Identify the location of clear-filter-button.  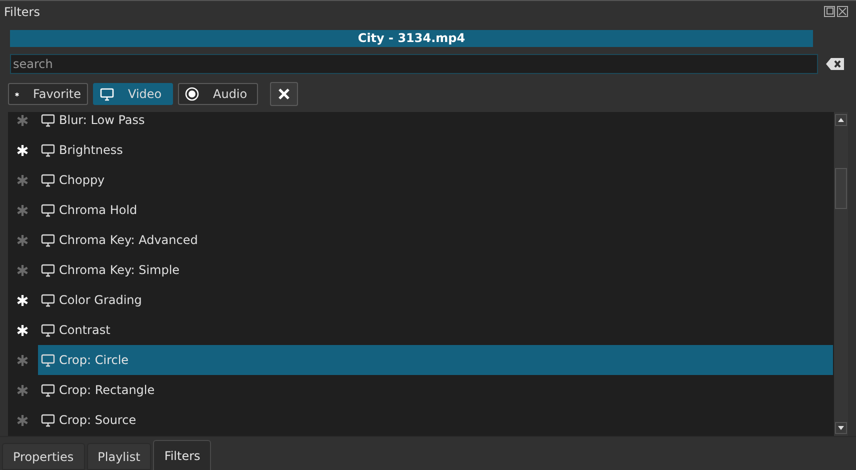
(284, 94).